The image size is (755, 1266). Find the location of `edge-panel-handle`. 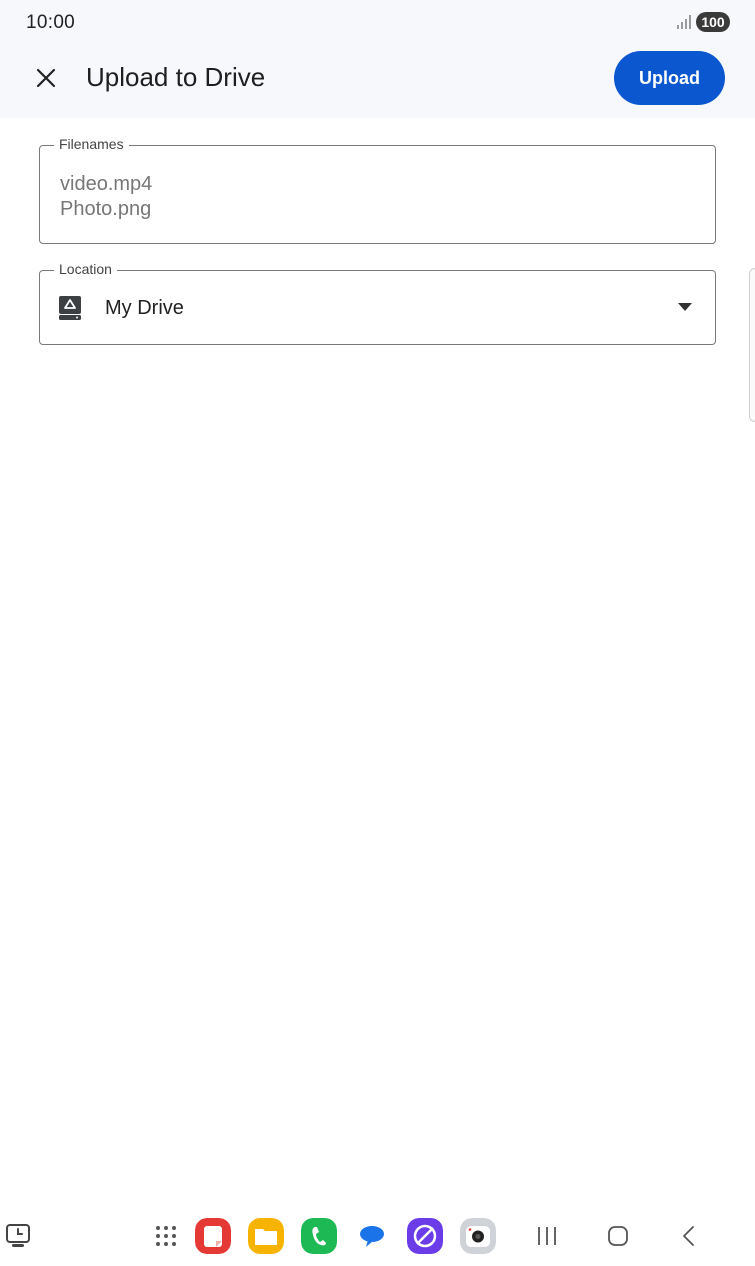

edge-panel-handle is located at coordinates (752, 345).